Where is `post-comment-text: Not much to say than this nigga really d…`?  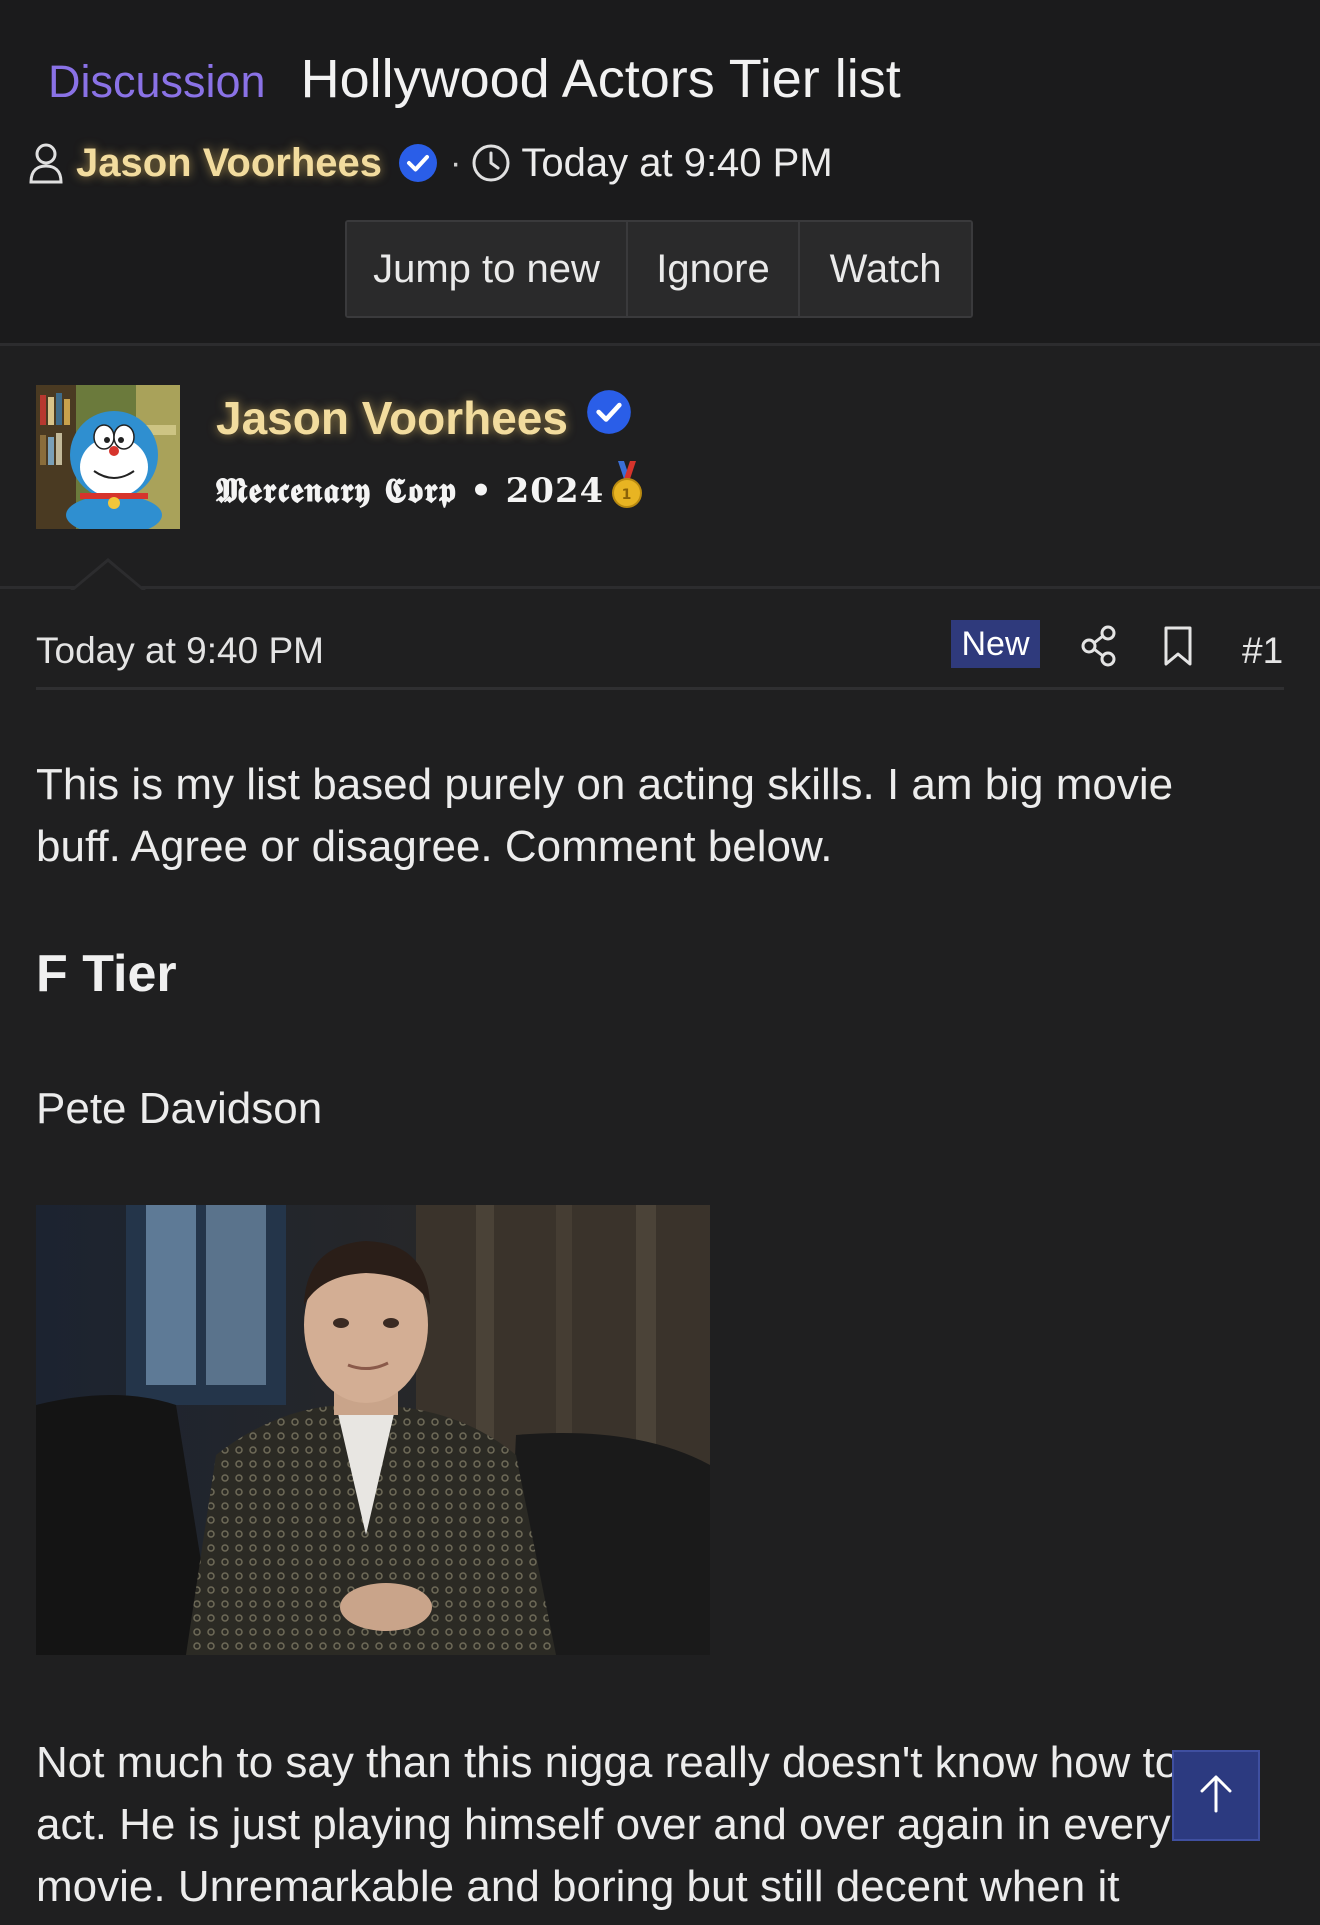 post-comment-text: Not much to say than this nigga really d… is located at coordinates (608, 1824).